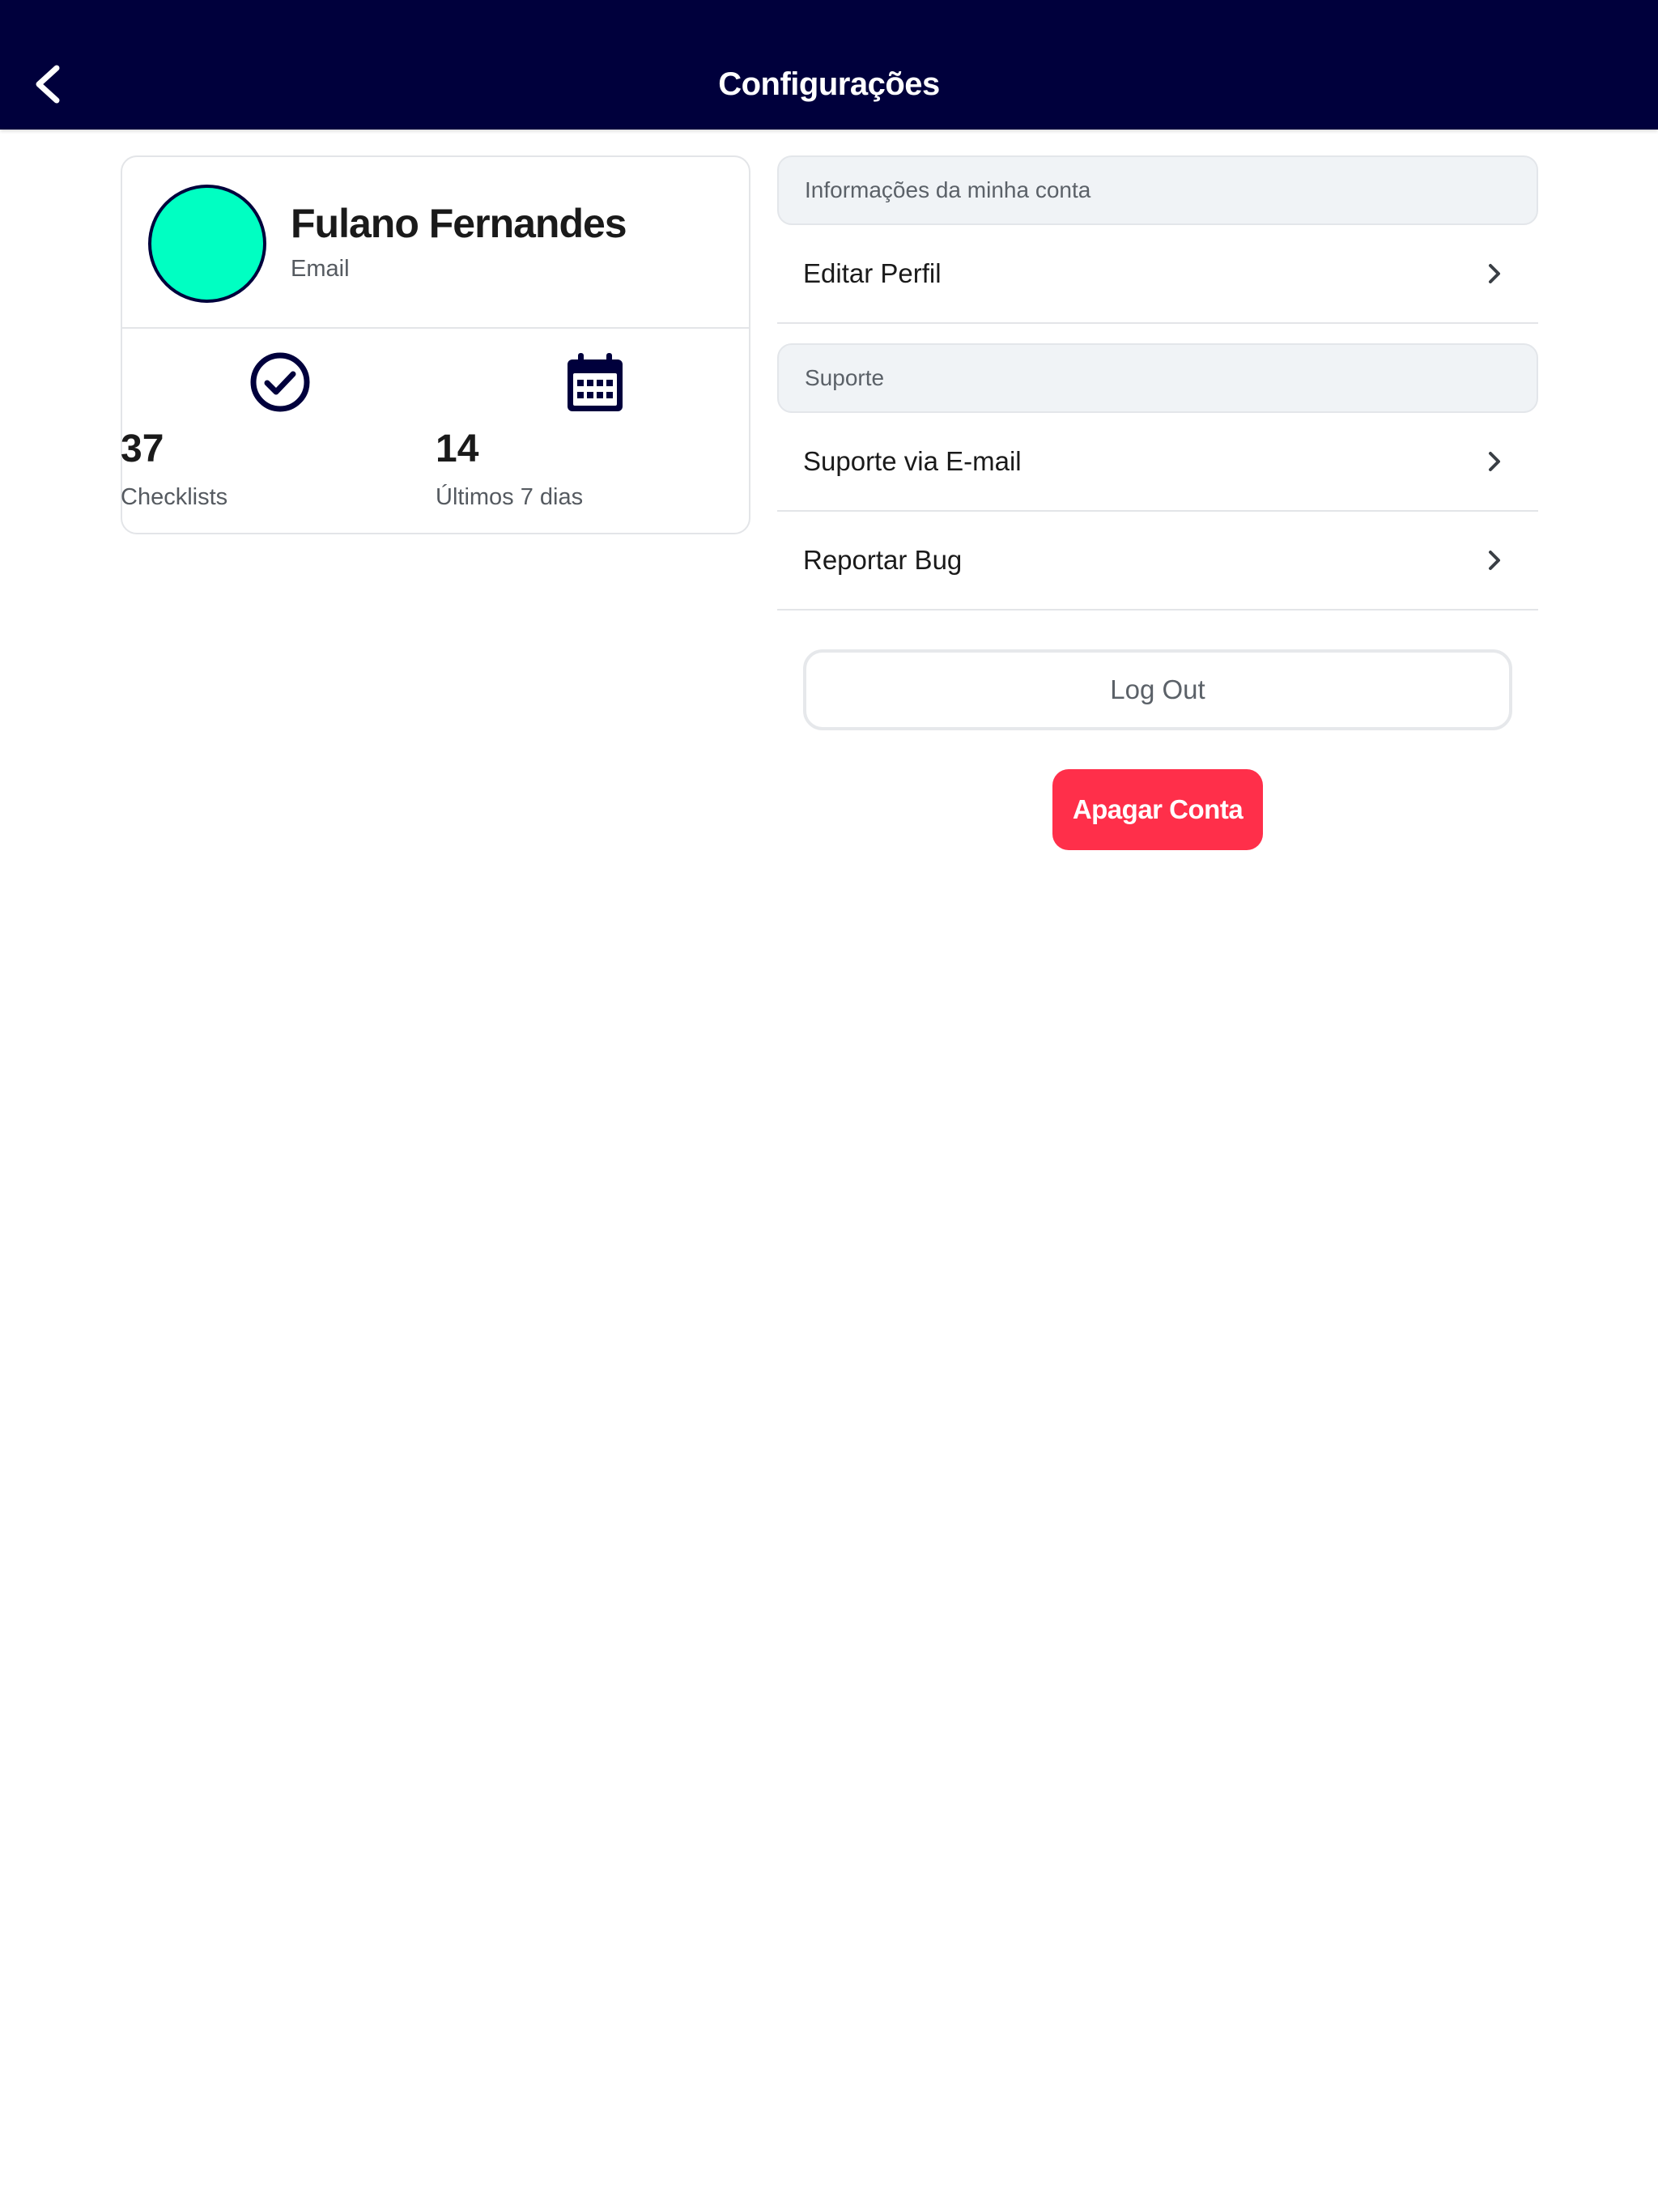  What do you see at coordinates (829, 84) in the screenshot?
I see `page-title: Configurações` at bounding box center [829, 84].